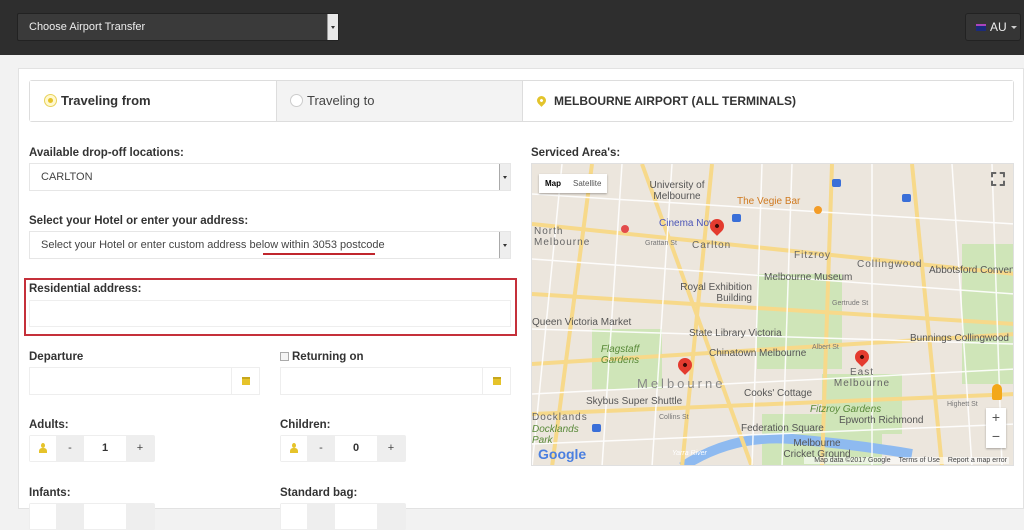 The image size is (1024, 530). Describe the element at coordinates (862, 378) in the screenshot. I see `map-label: East Melbourne` at that location.